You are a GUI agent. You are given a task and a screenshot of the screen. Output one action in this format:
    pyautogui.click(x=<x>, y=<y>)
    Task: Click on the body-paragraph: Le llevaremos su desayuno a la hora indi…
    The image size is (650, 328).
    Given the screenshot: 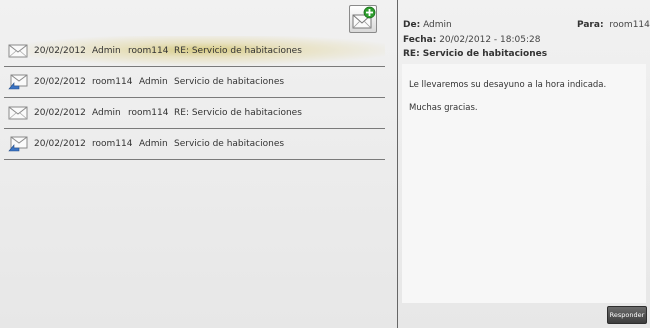 What is the action you would take?
    pyautogui.click(x=508, y=85)
    